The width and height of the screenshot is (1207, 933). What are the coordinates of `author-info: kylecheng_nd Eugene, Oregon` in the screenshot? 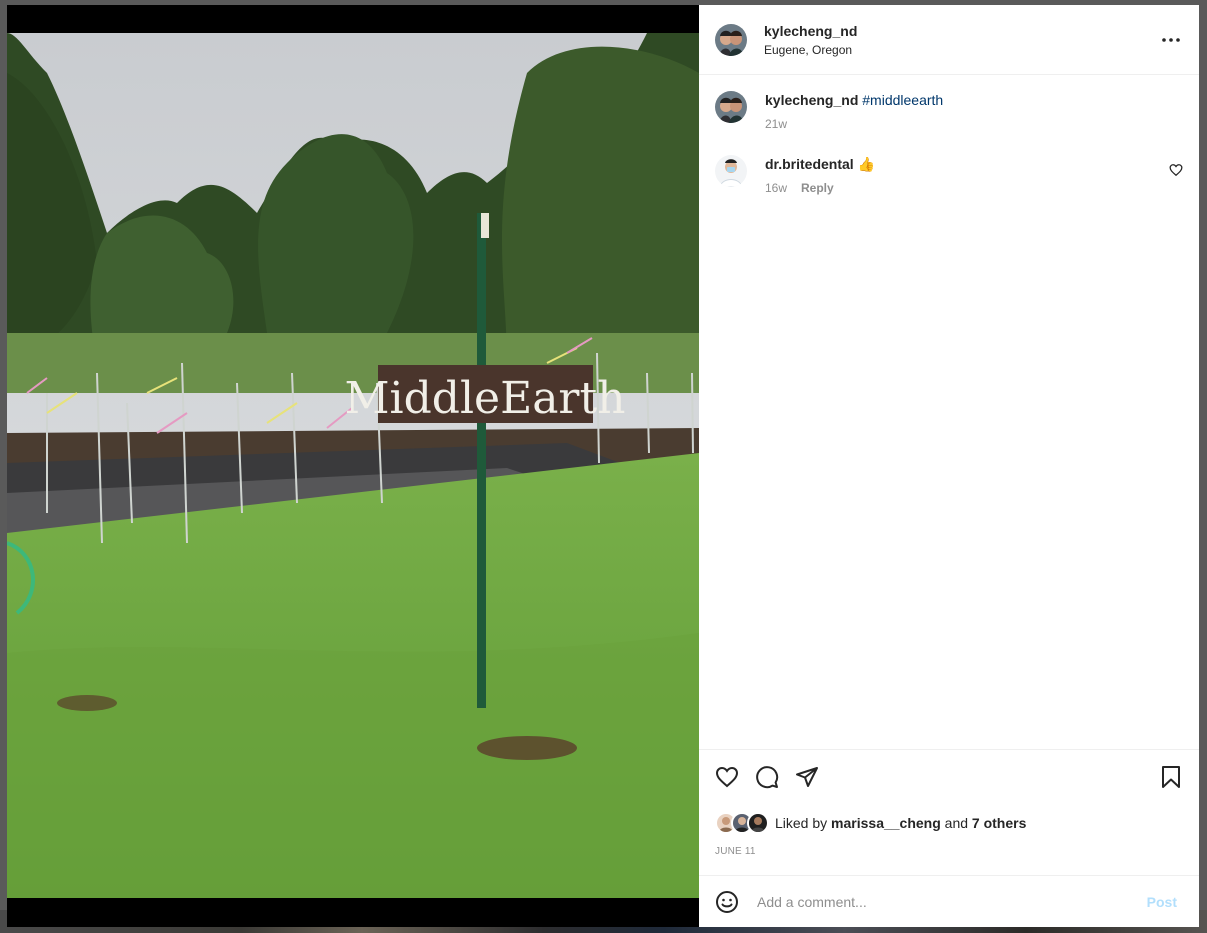 It's located at (810, 40).